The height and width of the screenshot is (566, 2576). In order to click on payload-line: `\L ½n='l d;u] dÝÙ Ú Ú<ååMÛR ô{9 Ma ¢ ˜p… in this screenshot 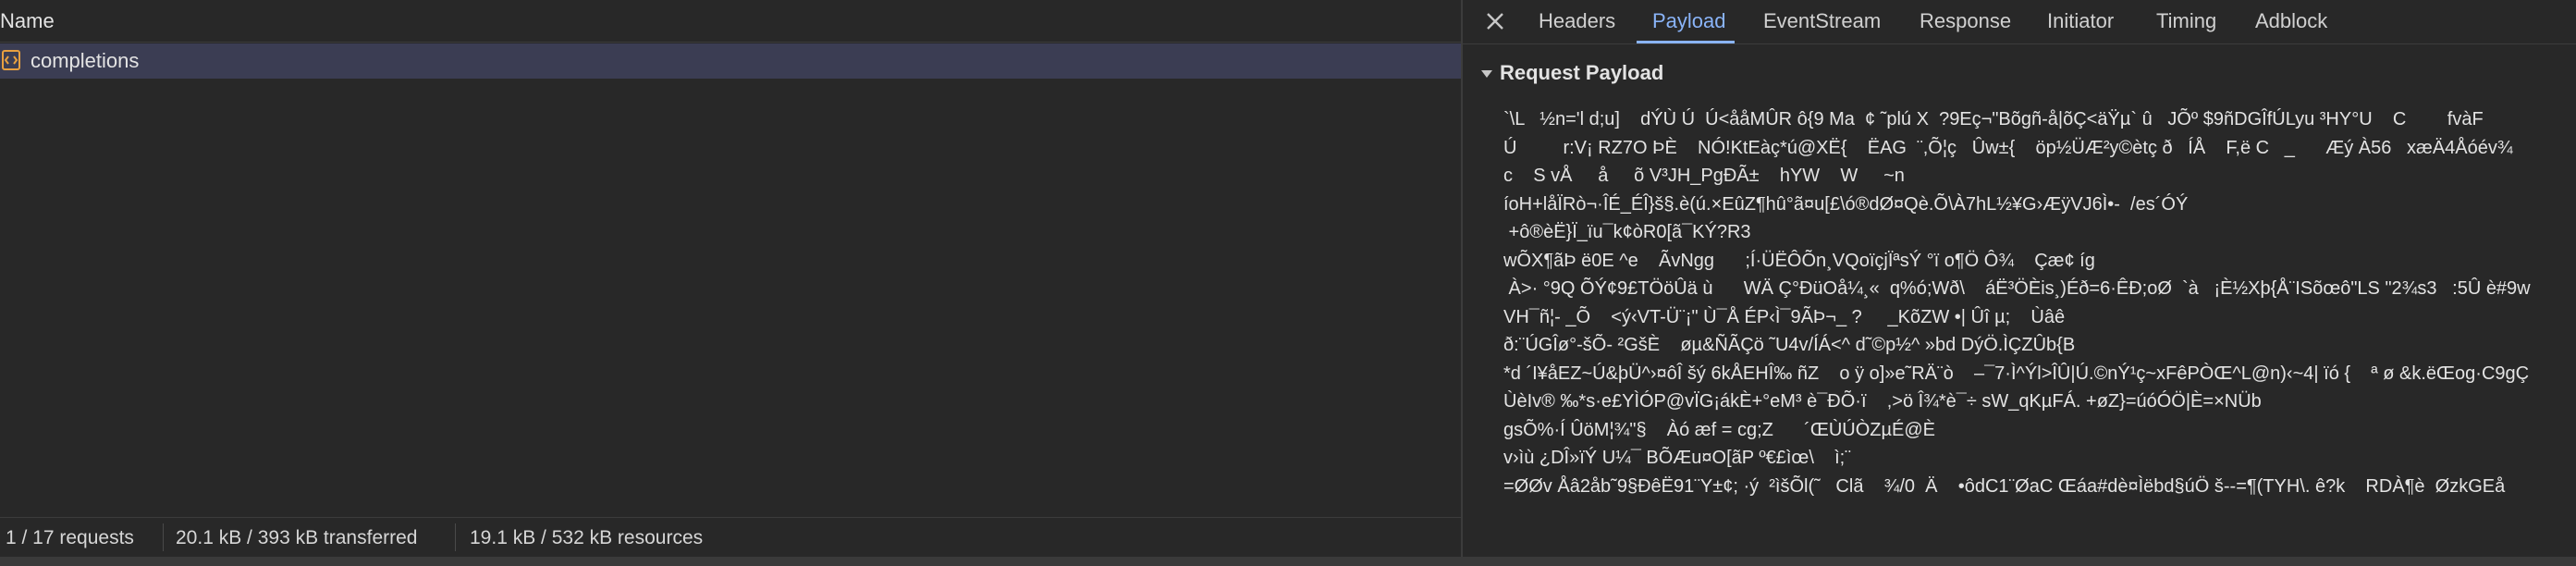, I will do `click(1994, 119)`.